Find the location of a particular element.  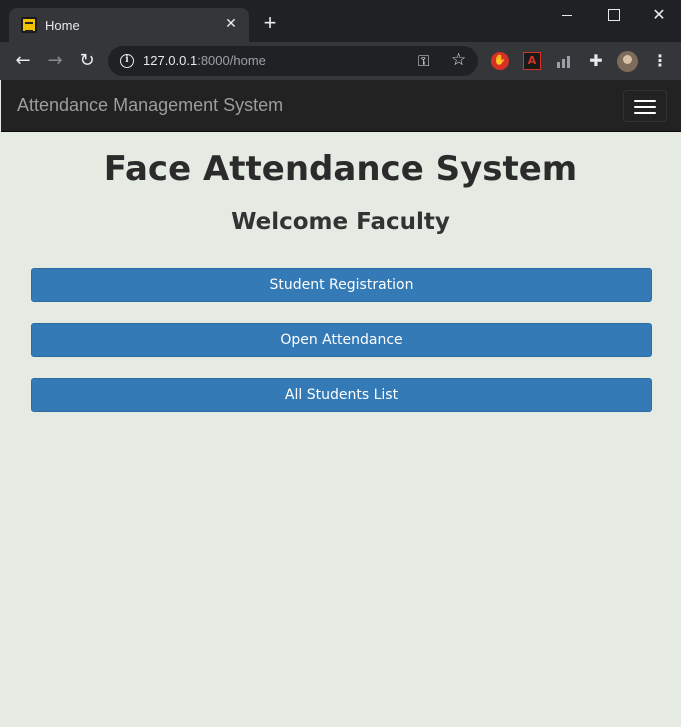

info-icon: i is located at coordinates (127, 61).